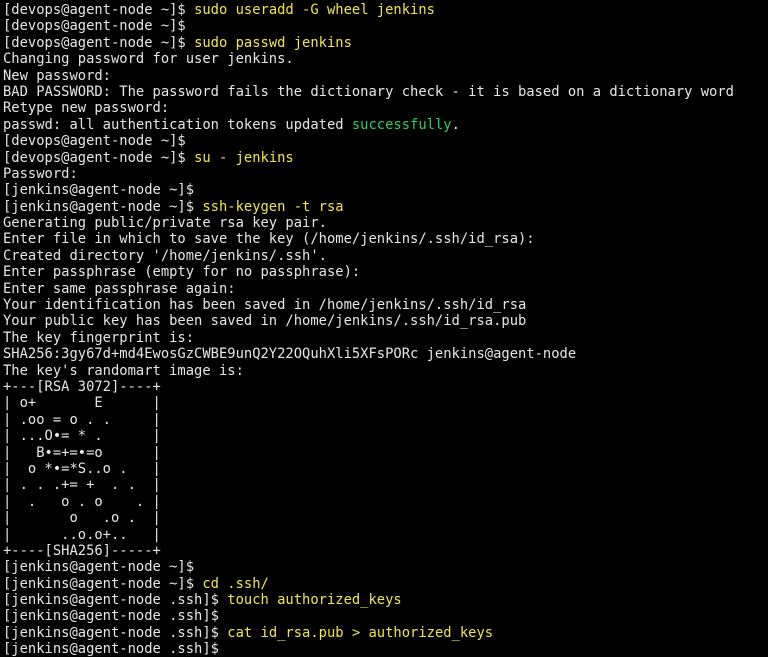  I want to click on terminal-line: [jenkins@agent-node ~]$ cd .ssh/, so click(385, 584).